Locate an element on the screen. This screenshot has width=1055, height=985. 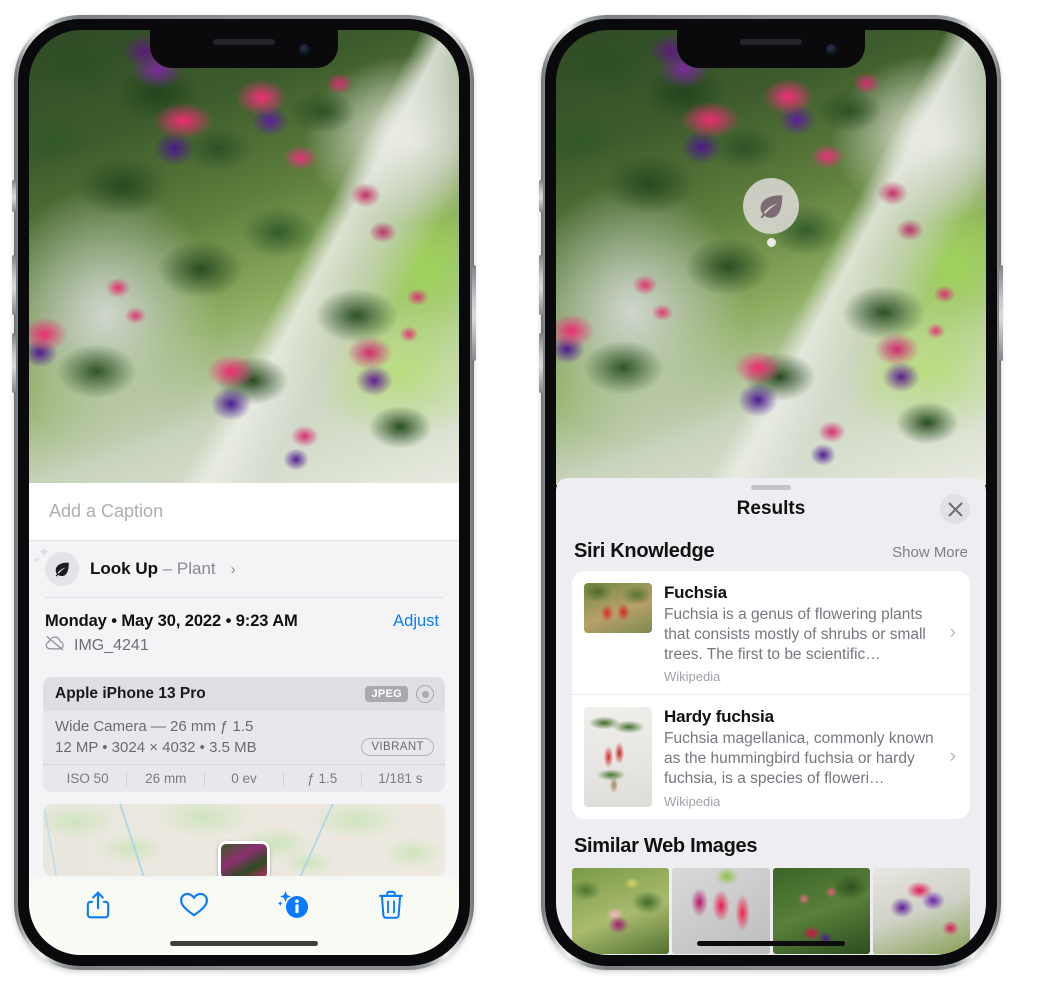
sparkle-small-icon: ✦ is located at coordinates (37, 560).